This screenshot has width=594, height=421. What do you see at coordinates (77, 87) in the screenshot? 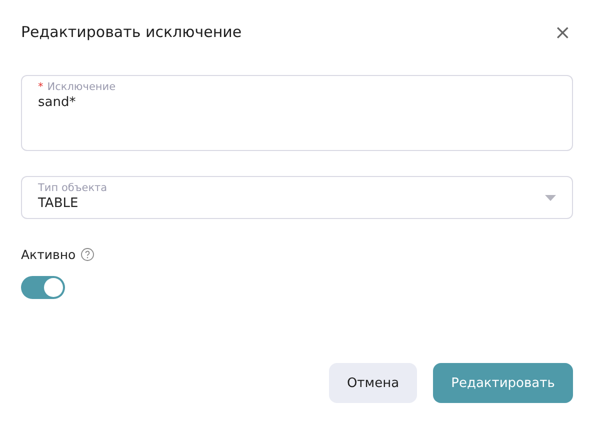
I see `field-label: * Исключение` at bounding box center [77, 87].